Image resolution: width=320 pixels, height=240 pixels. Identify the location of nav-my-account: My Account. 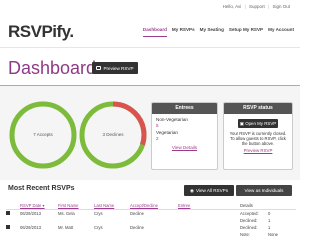
(281, 32).